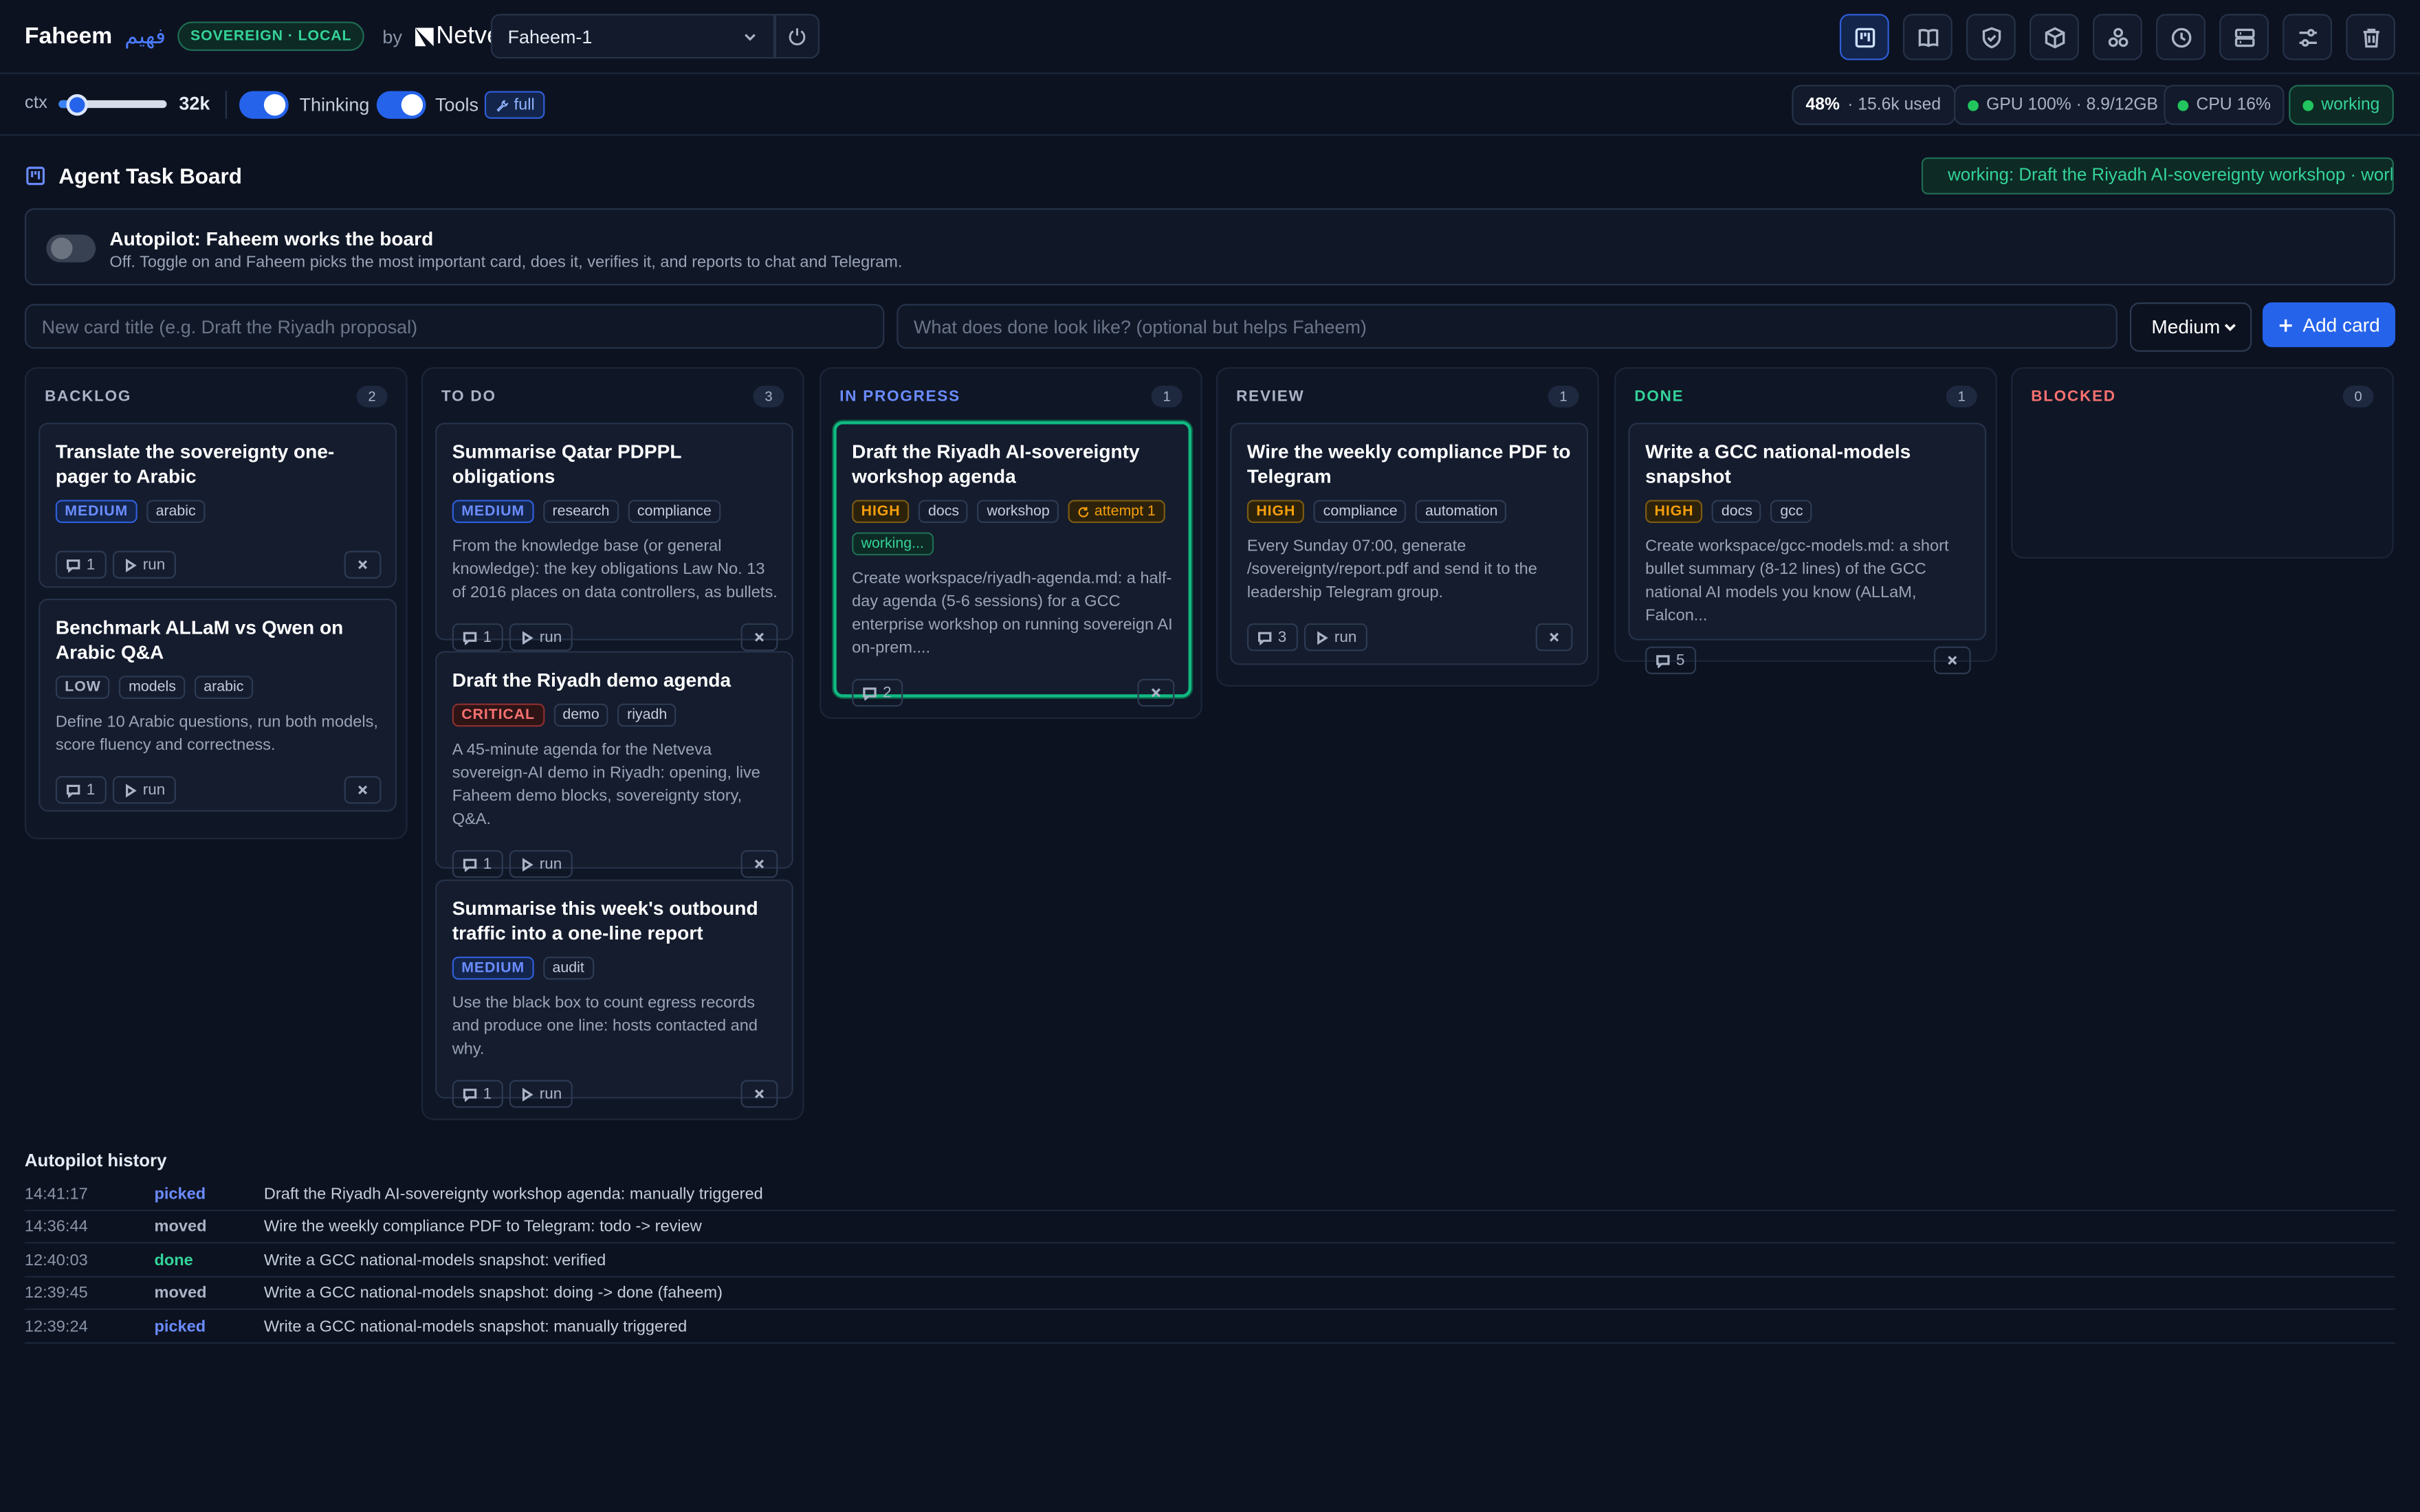  What do you see at coordinates (264, 105) in the screenshot?
I see `thinking-toggle` at bounding box center [264, 105].